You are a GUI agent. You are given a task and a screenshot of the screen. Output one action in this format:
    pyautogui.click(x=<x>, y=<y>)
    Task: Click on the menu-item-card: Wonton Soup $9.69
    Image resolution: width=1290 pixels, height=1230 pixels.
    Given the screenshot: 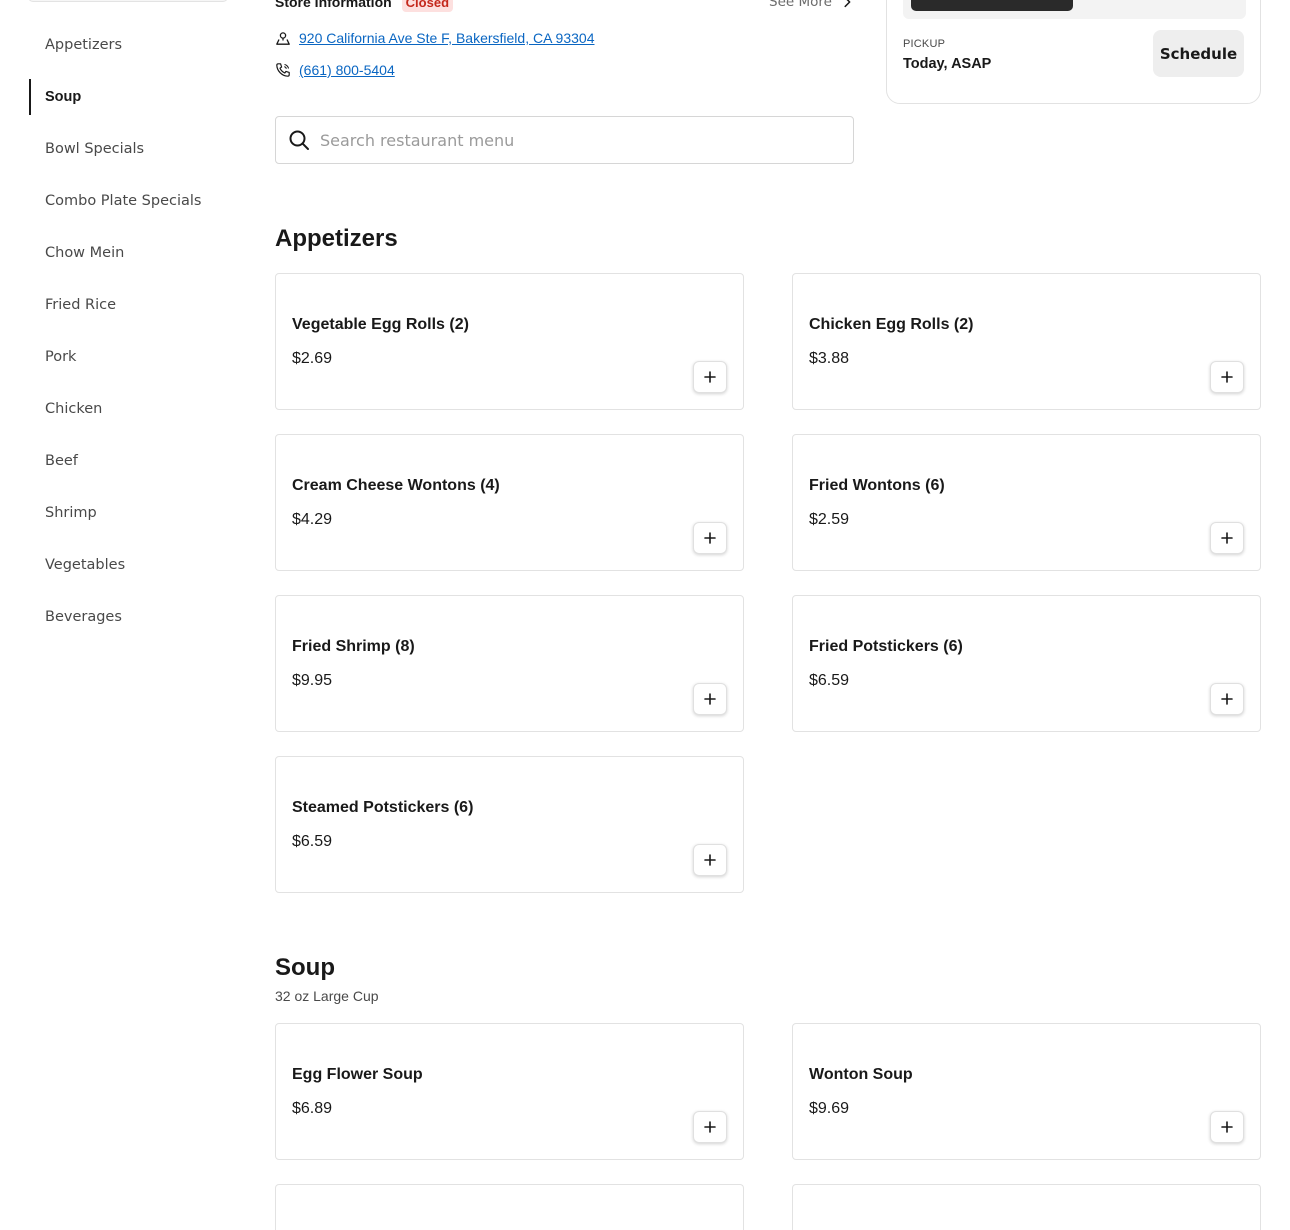 What is the action you would take?
    pyautogui.click(x=1026, y=1091)
    